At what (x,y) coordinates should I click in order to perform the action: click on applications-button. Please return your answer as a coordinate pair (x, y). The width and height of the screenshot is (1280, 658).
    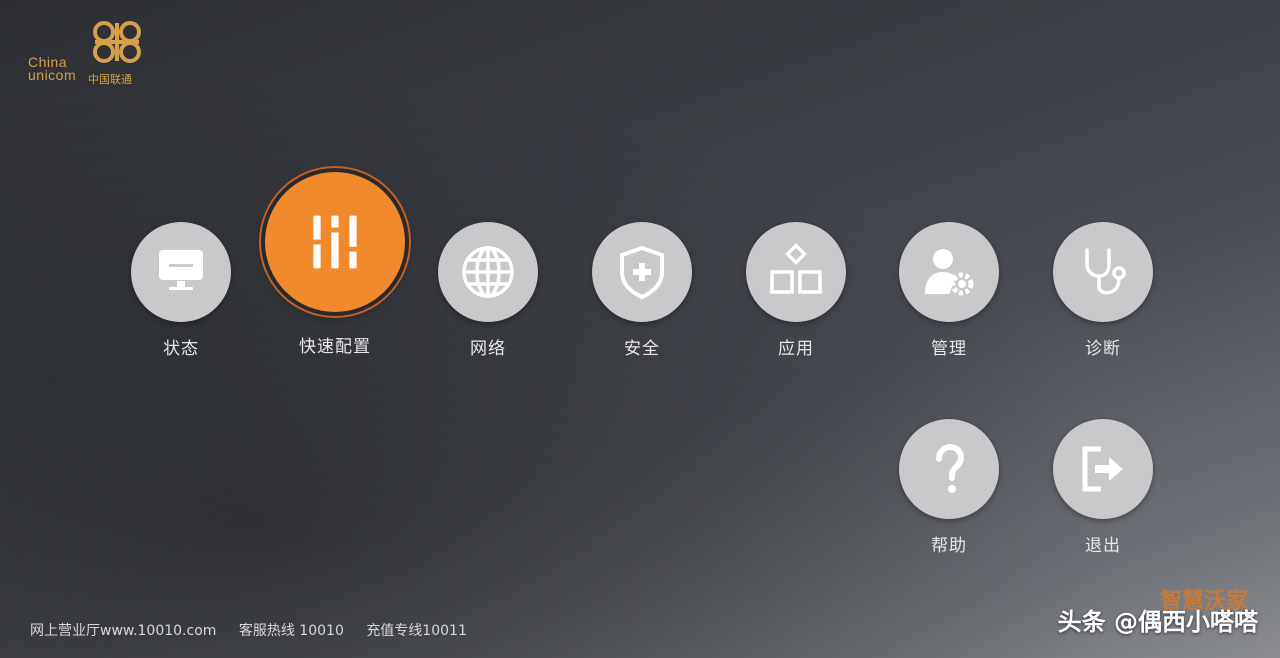
    Looking at the image, I should click on (796, 272).